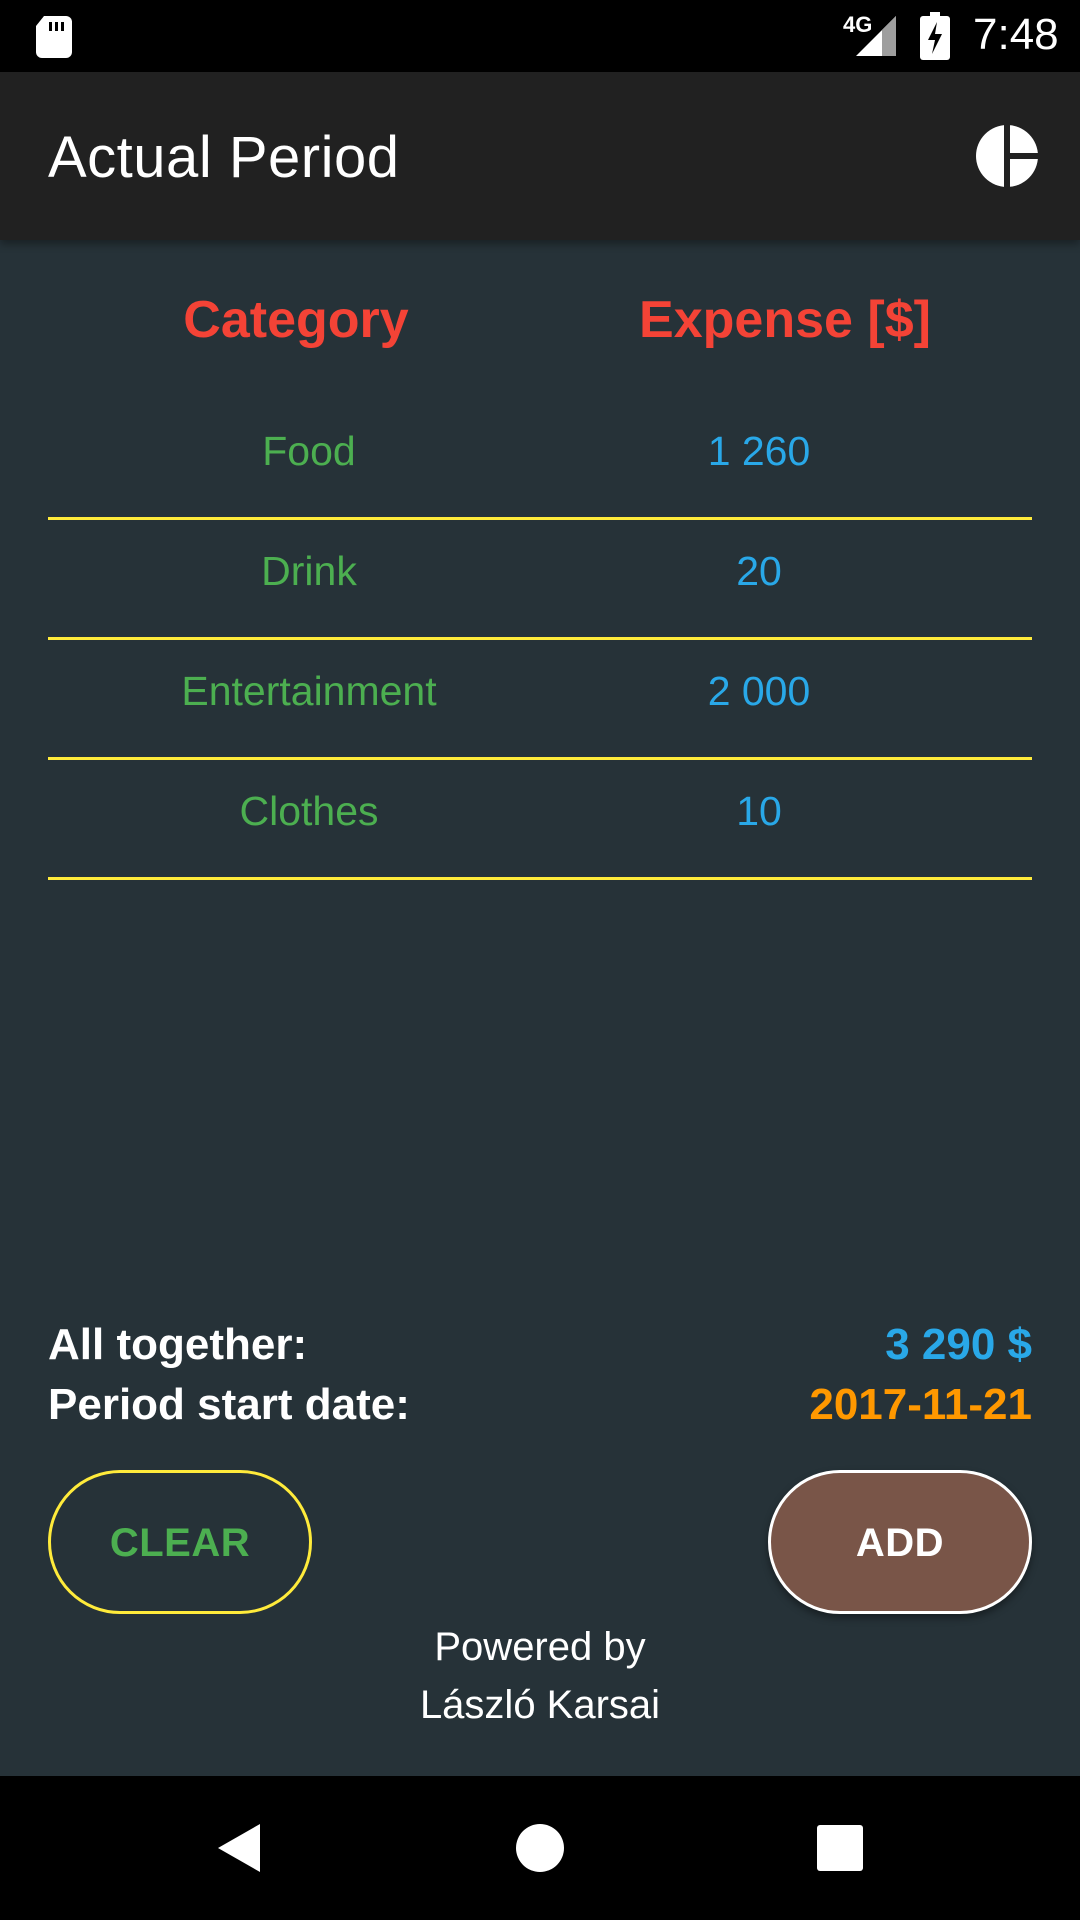 This screenshot has height=1920, width=1080. I want to click on category-column-header: Category, so click(296, 320).